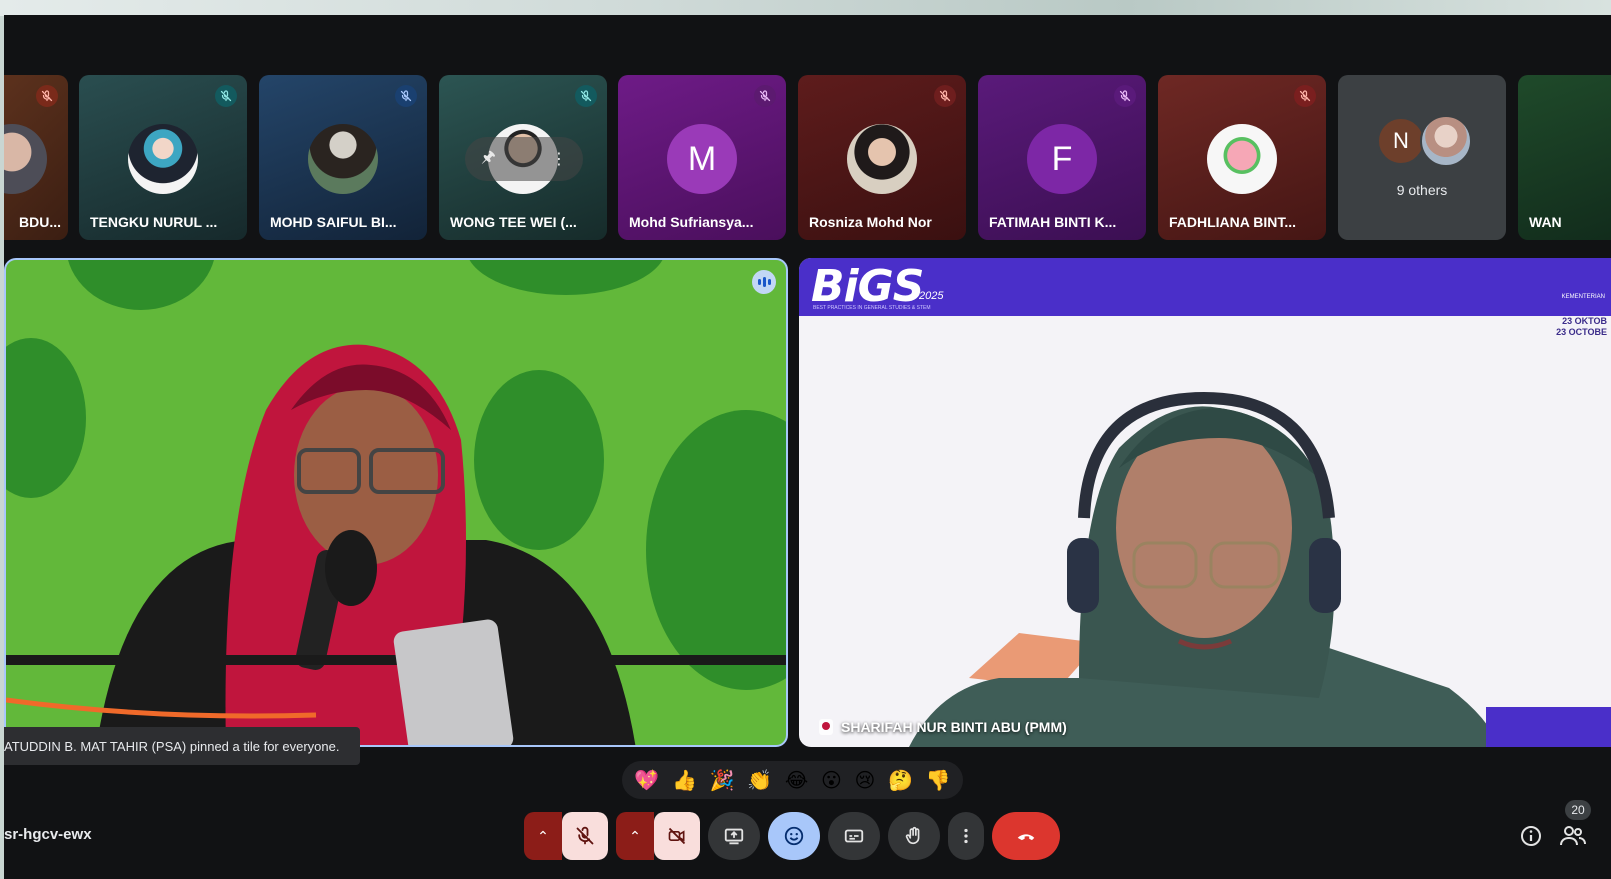 The image size is (1611, 879). What do you see at coordinates (559, 159) in the screenshot?
I see `more-vert-icon: ⋮` at bounding box center [559, 159].